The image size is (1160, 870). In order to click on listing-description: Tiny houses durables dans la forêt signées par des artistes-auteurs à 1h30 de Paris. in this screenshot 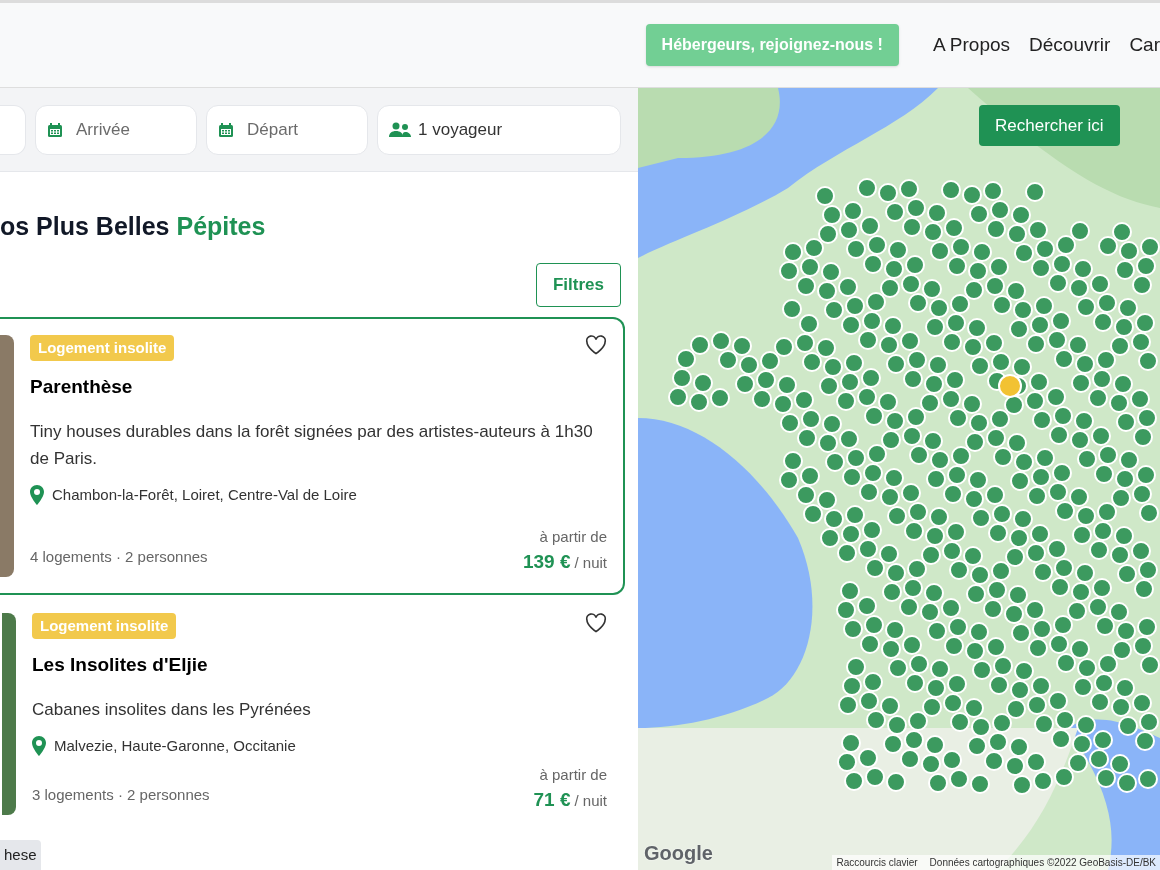, I will do `click(312, 445)`.